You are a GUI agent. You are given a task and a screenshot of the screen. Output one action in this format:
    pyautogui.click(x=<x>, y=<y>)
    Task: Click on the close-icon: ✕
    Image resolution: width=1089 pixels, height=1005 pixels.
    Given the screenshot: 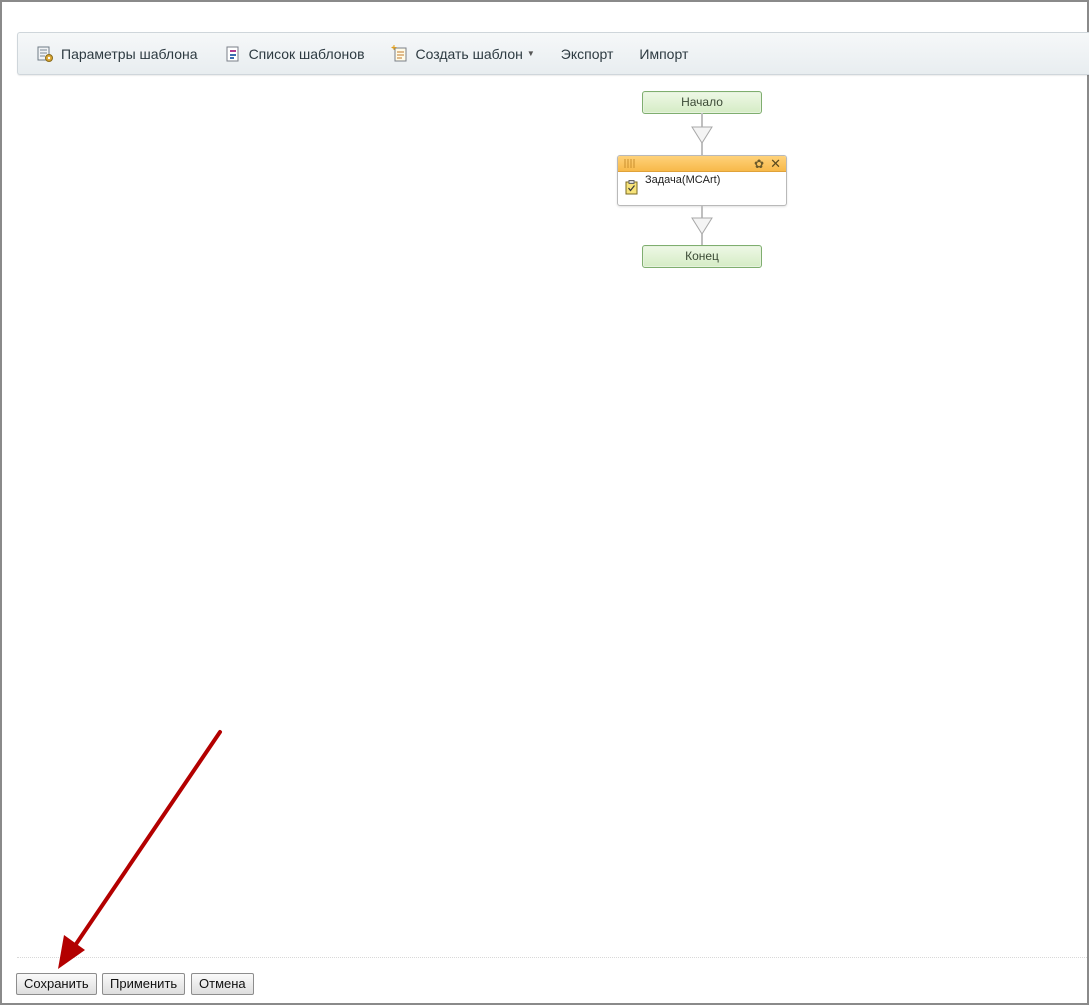 What is the action you would take?
    pyautogui.click(x=775, y=164)
    